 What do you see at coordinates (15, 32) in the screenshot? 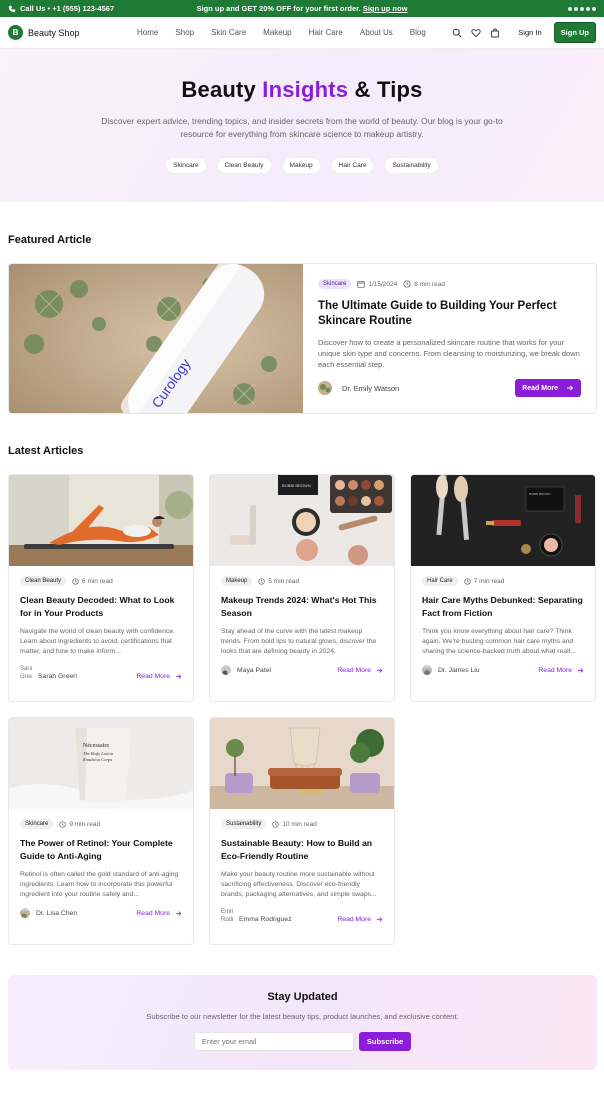
I see `logo-mark: B` at bounding box center [15, 32].